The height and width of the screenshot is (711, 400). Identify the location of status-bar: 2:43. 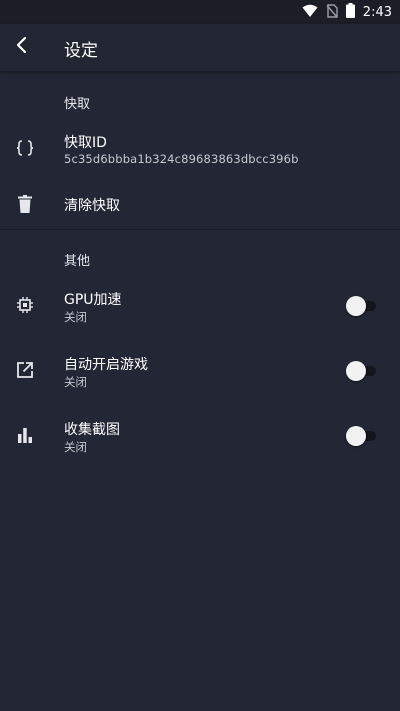
(200, 12).